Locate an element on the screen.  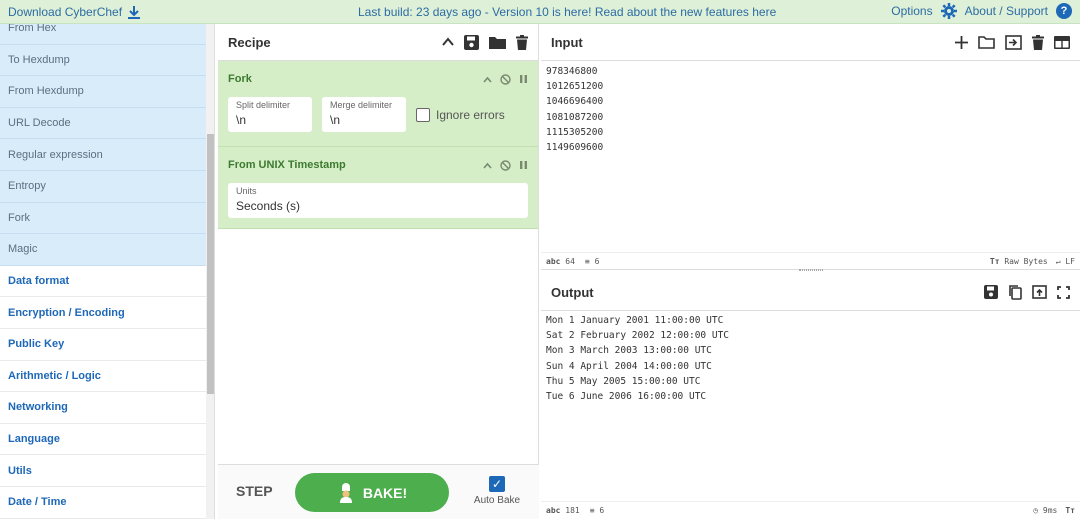
eol-label: LF is located at coordinates (1070, 261).